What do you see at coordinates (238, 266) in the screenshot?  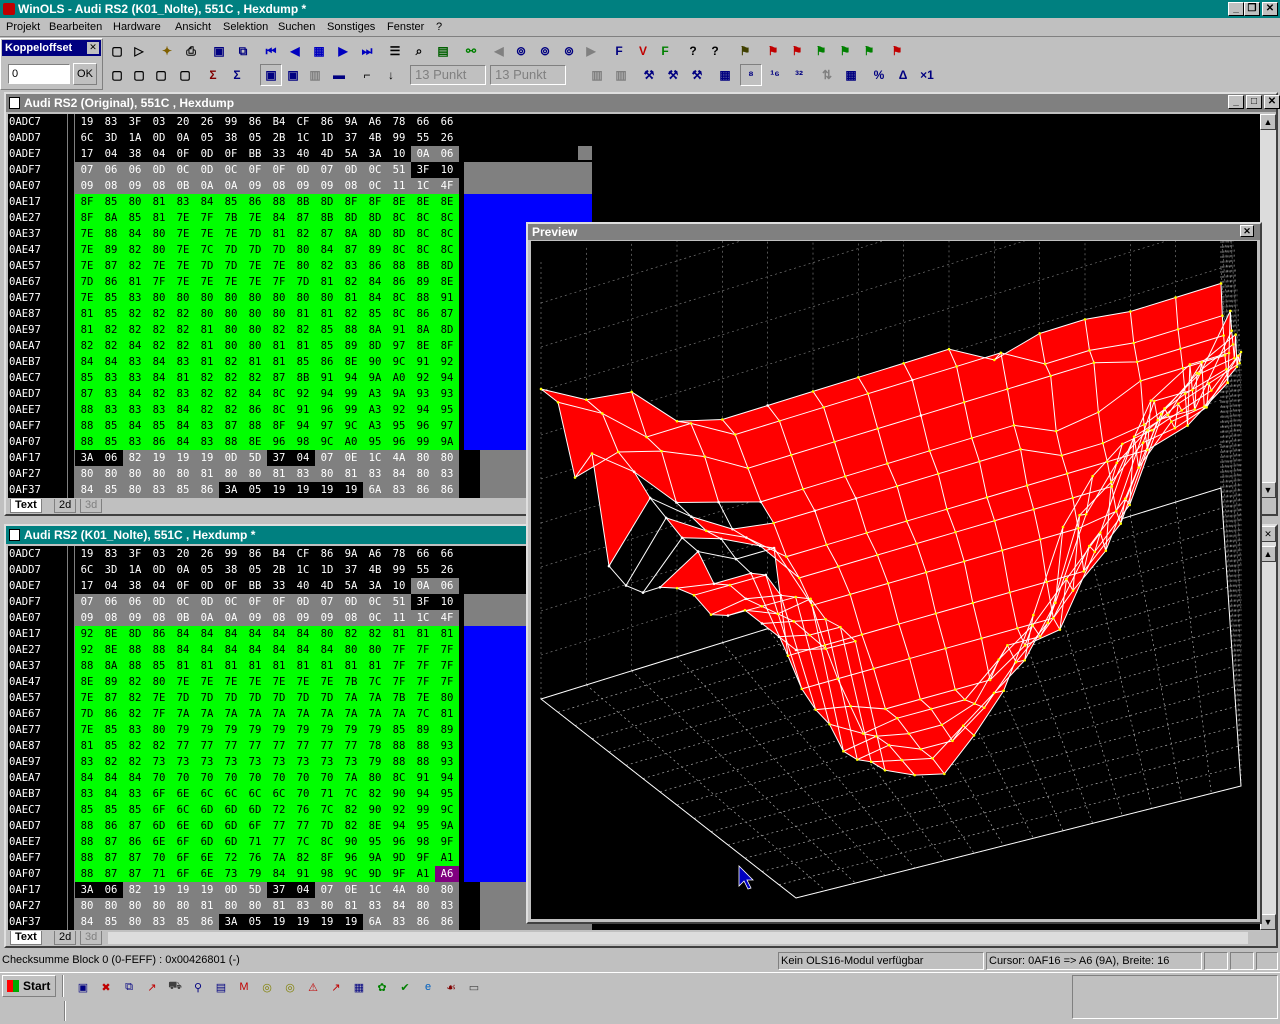 I see `hex-row: 0AE57 7E 87 82 7E 7E 7D 7D 7E 7E 80 82 83 86 88 8B 8D` at bounding box center [238, 266].